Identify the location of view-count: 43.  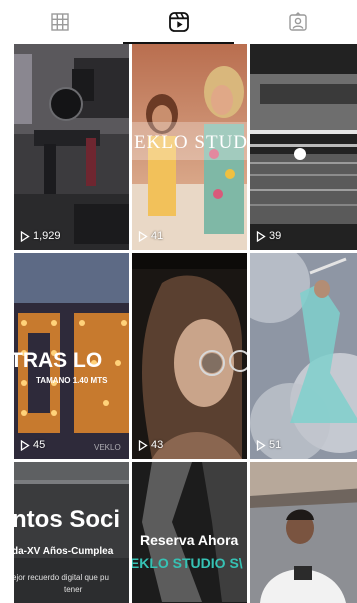
(150, 445).